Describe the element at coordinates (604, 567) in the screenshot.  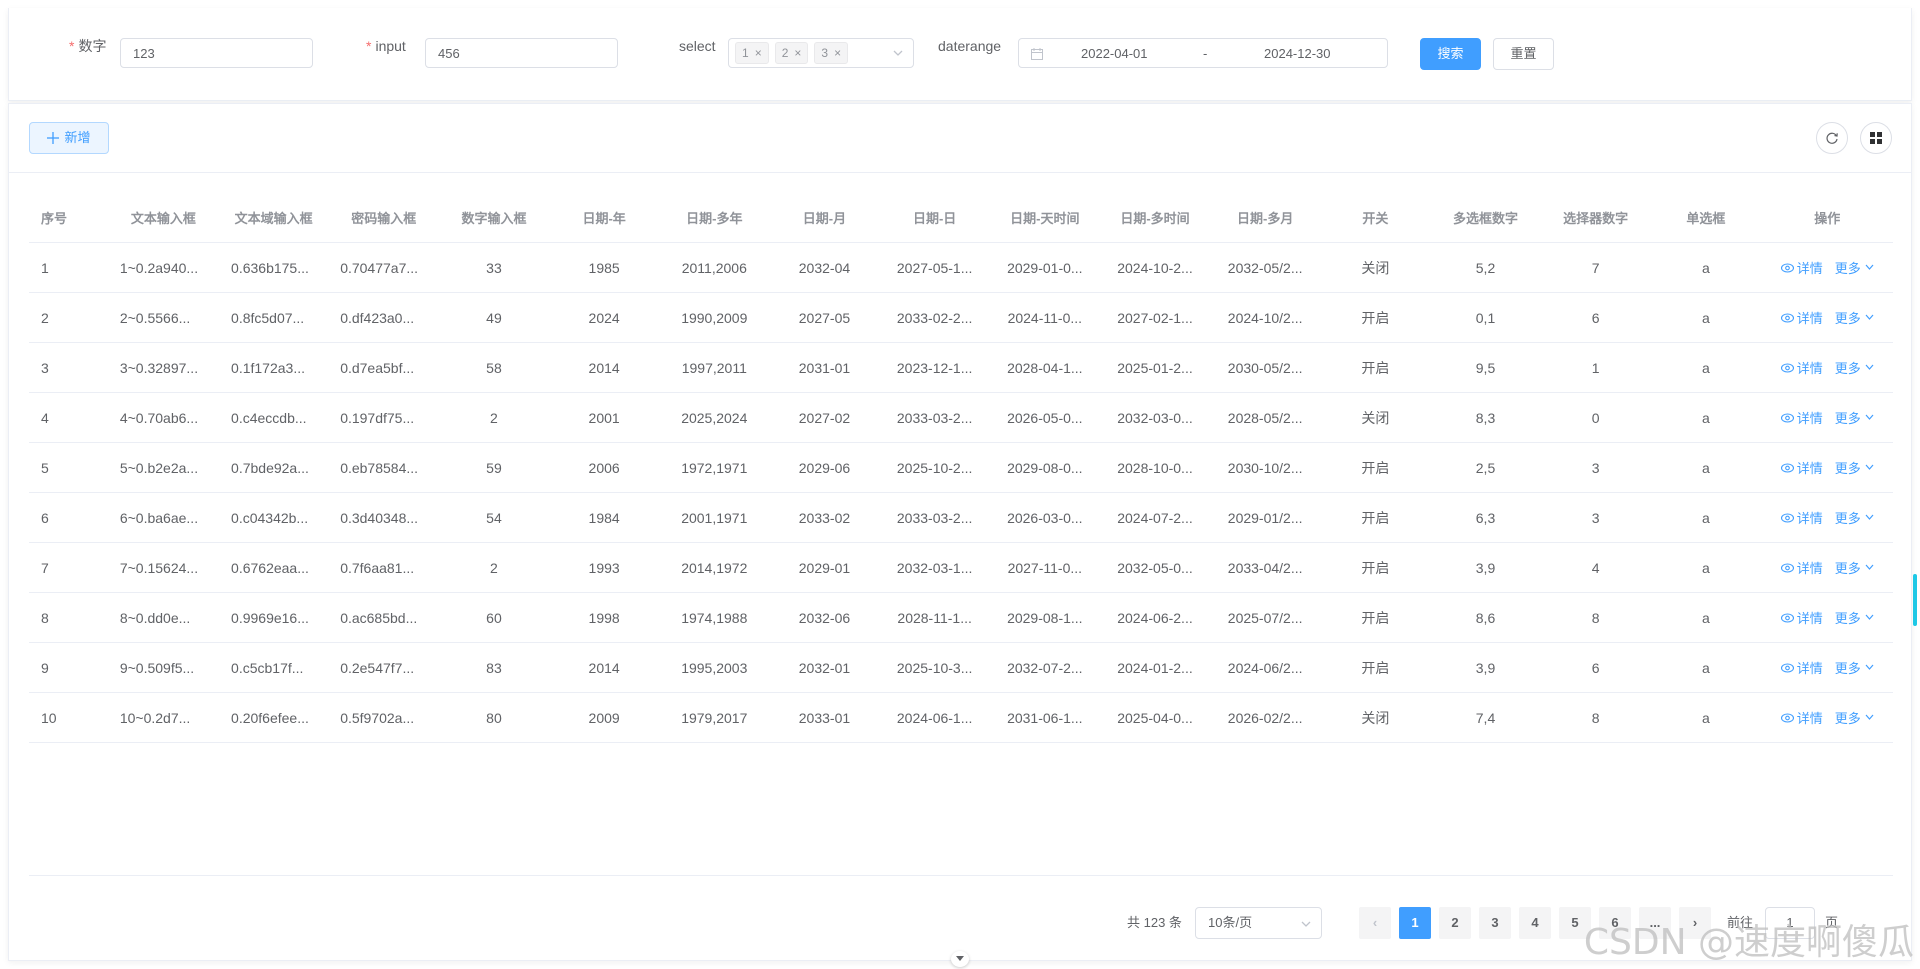
I see `table-cell: 1993` at that location.